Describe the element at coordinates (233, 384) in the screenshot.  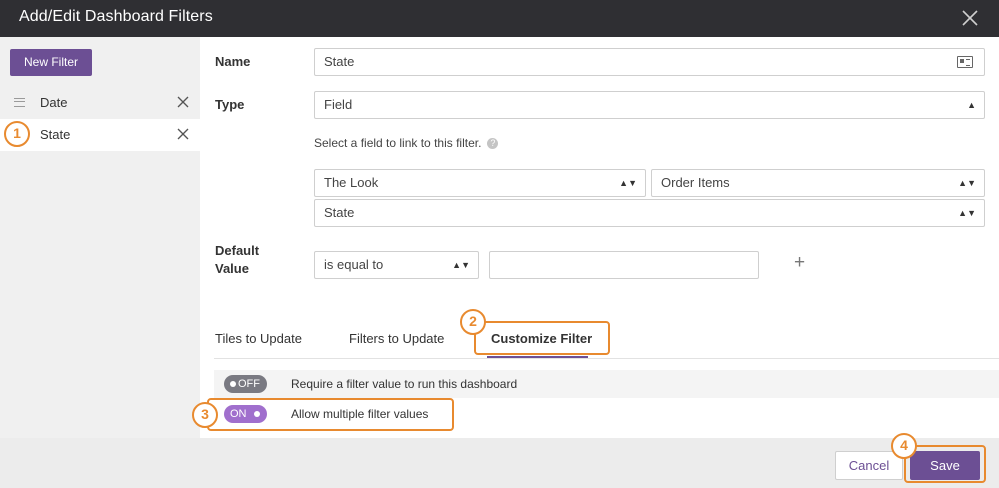
I see `toggle-knob` at that location.